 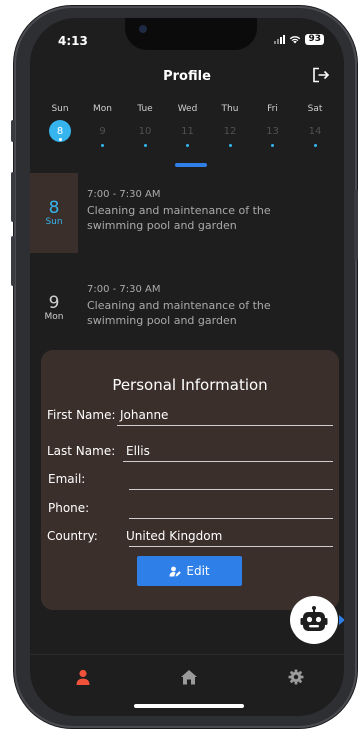 What do you see at coordinates (230, 131) in the screenshot?
I see `day-date: 12` at bounding box center [230, 131].